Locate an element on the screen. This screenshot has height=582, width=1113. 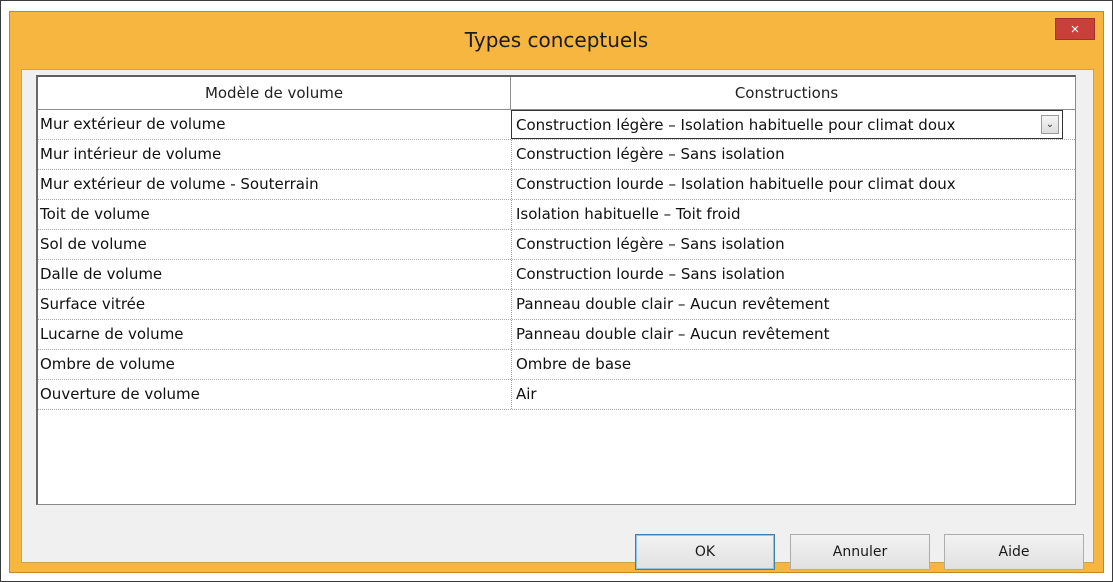
model-cell: Toit de volume is located at coordinates (95, 214).